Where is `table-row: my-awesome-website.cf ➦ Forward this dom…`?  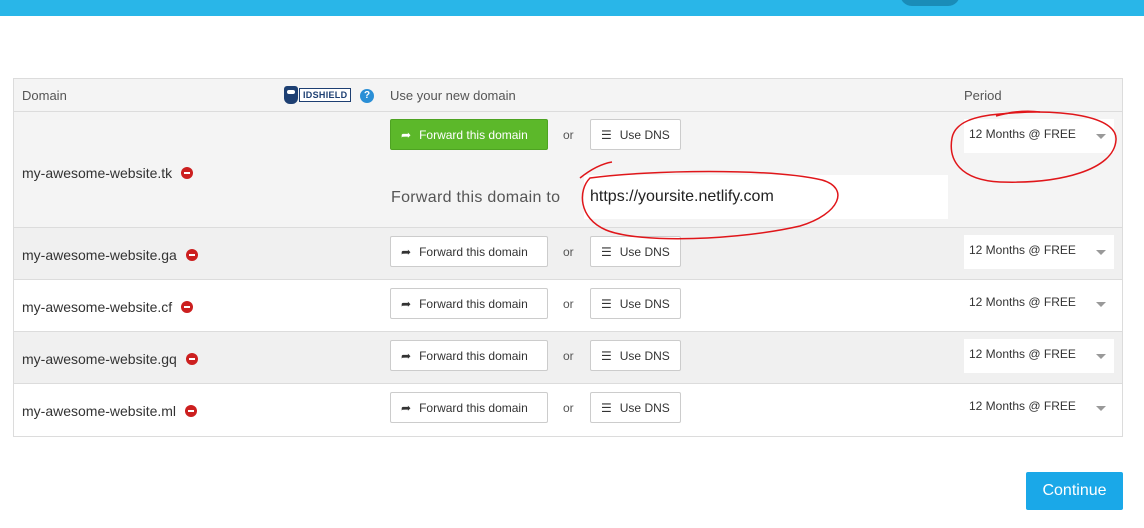
table-row: my-awesome-website.cf ➦ Forward this dom… is located at coordinates (568, 306).